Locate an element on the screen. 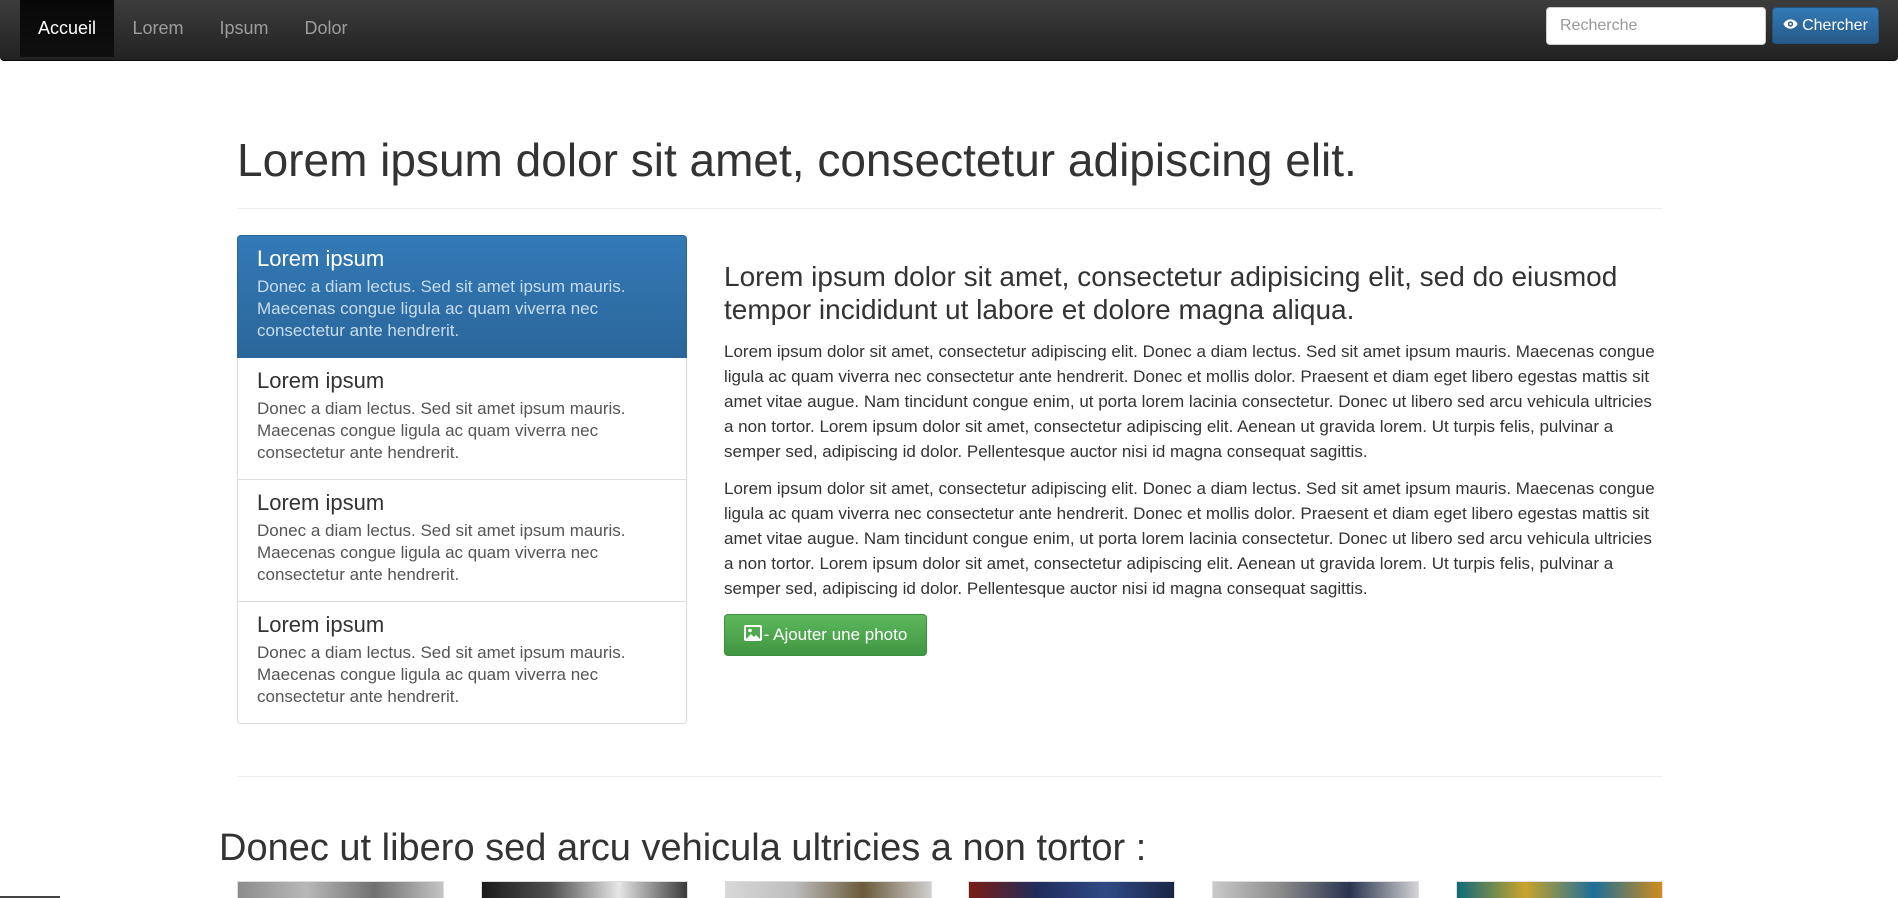  navbar: Accueil Lorem Ipsum Dolor Chercher is located at coordinates (949, 30).